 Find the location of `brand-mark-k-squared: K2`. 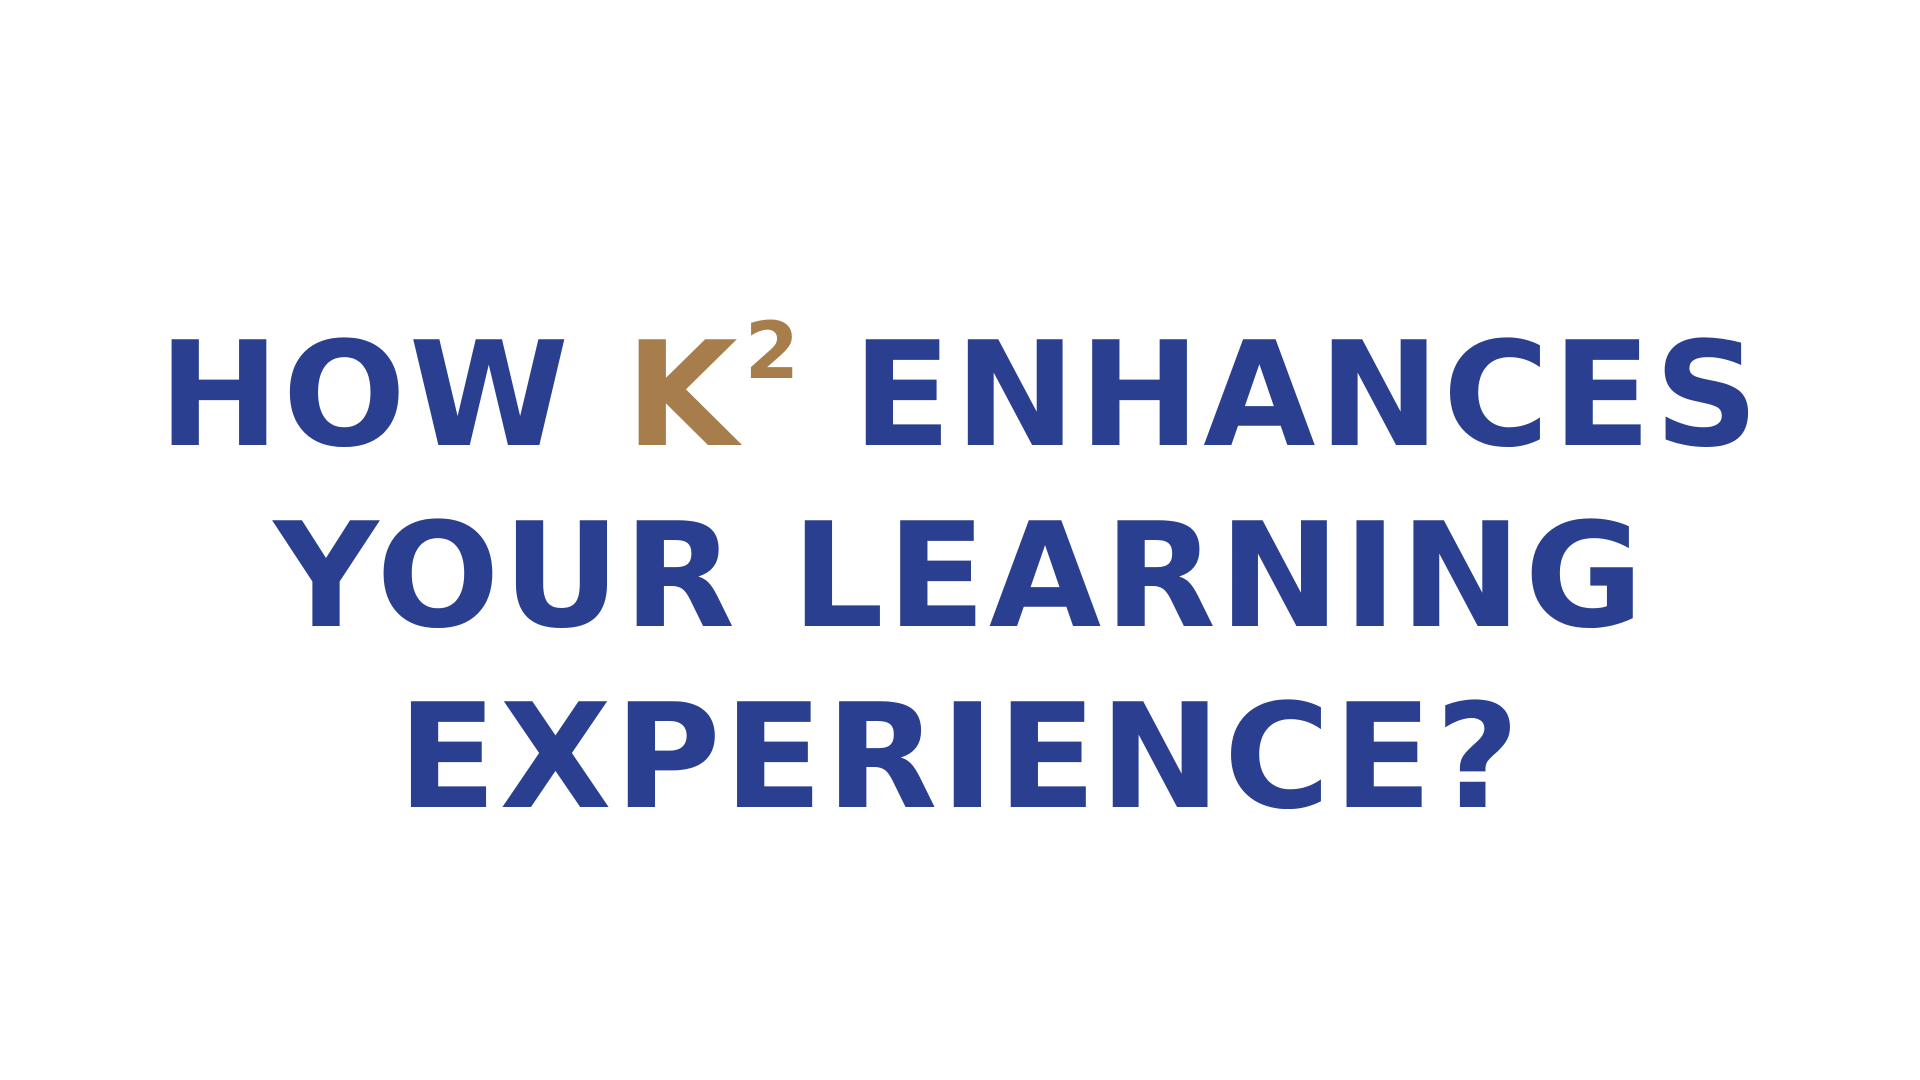

brand-mark-k-squared: K2 is located at coordinates (712, 395).